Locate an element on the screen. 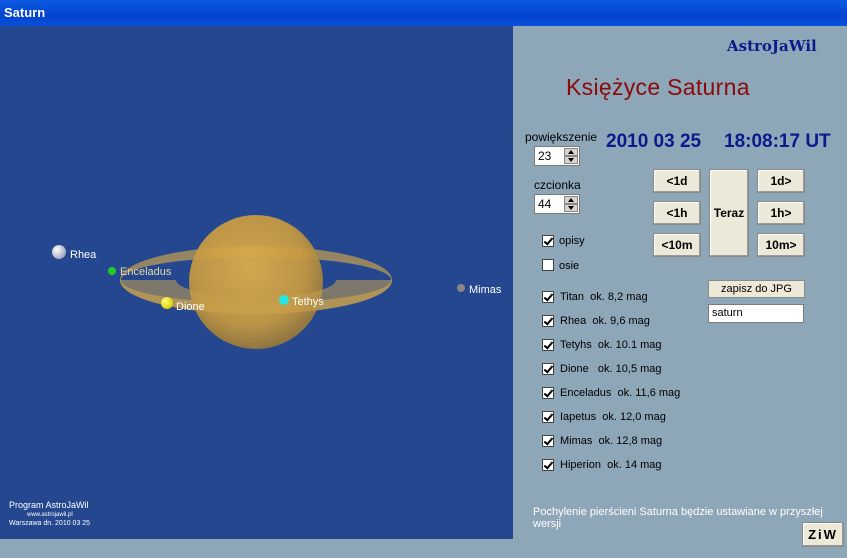 The height and width of the screenshot is (558, 847). label-enceladus: Enceladus is located at coordinates (146, 272).